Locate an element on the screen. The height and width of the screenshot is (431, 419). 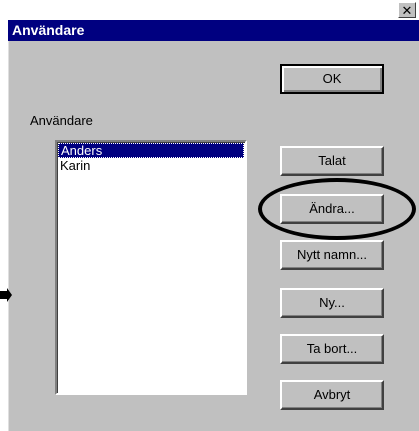
close-icon: ✕ is located at coordinates (407, 10).